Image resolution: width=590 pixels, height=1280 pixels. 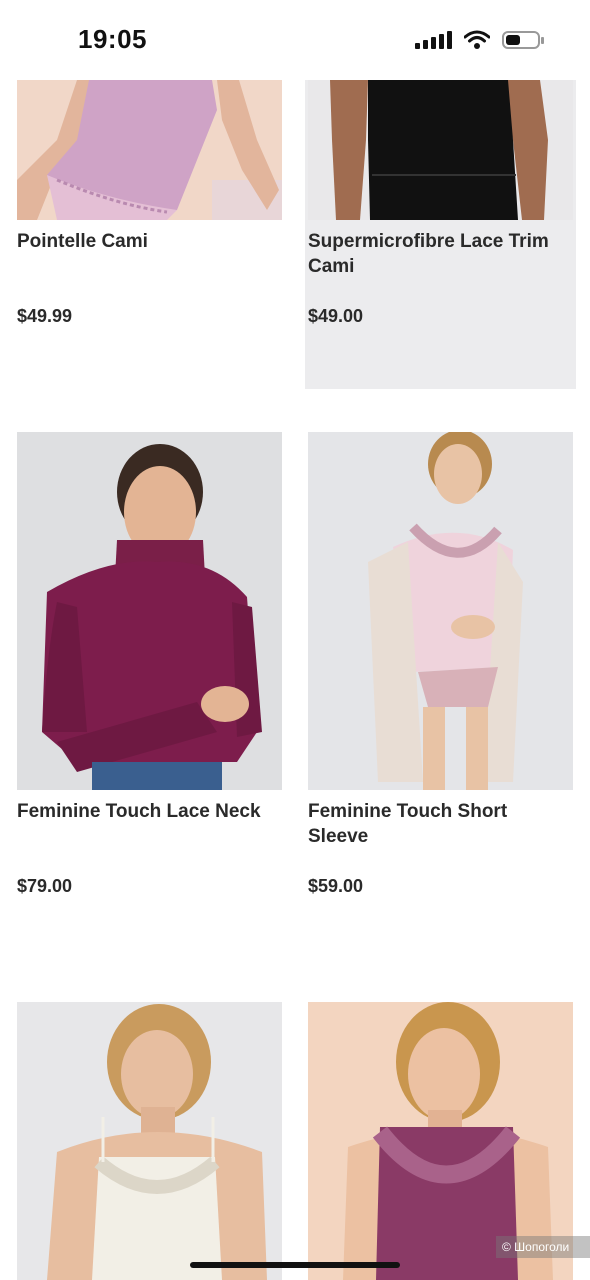 What do you see at coordinates (295, 40) in the screenshot?
I see `status-bar: 19:05` at bounding box center [295, 40].